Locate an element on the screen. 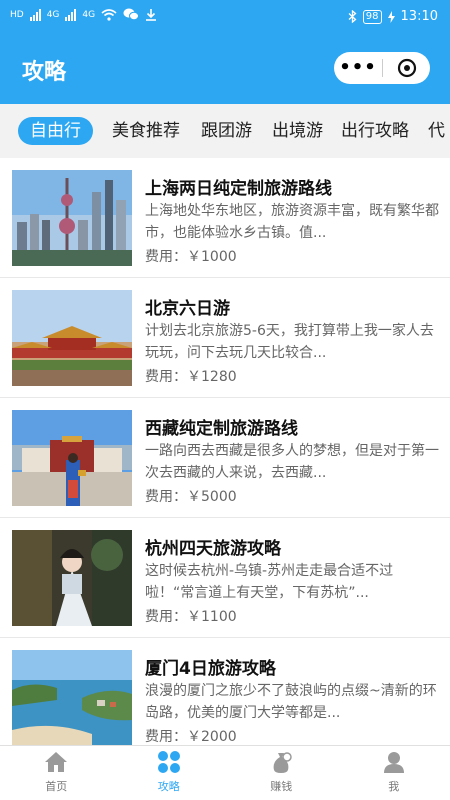 The image size is (450, 800). status-right: 98 13:10 is located at coordinates (393, 16).